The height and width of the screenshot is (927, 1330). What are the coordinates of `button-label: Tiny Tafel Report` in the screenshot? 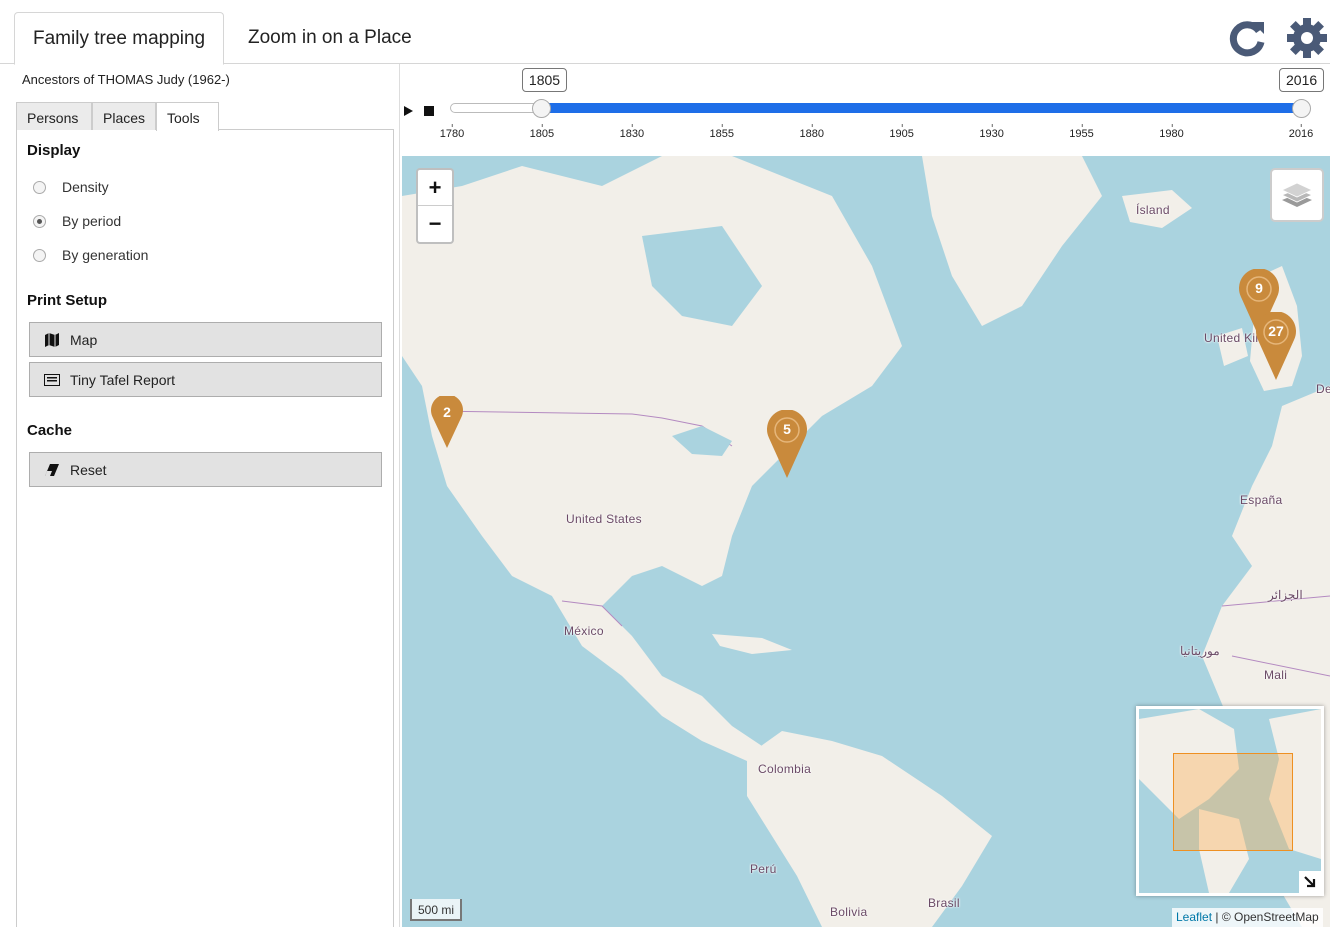 It's located at (123, 379).